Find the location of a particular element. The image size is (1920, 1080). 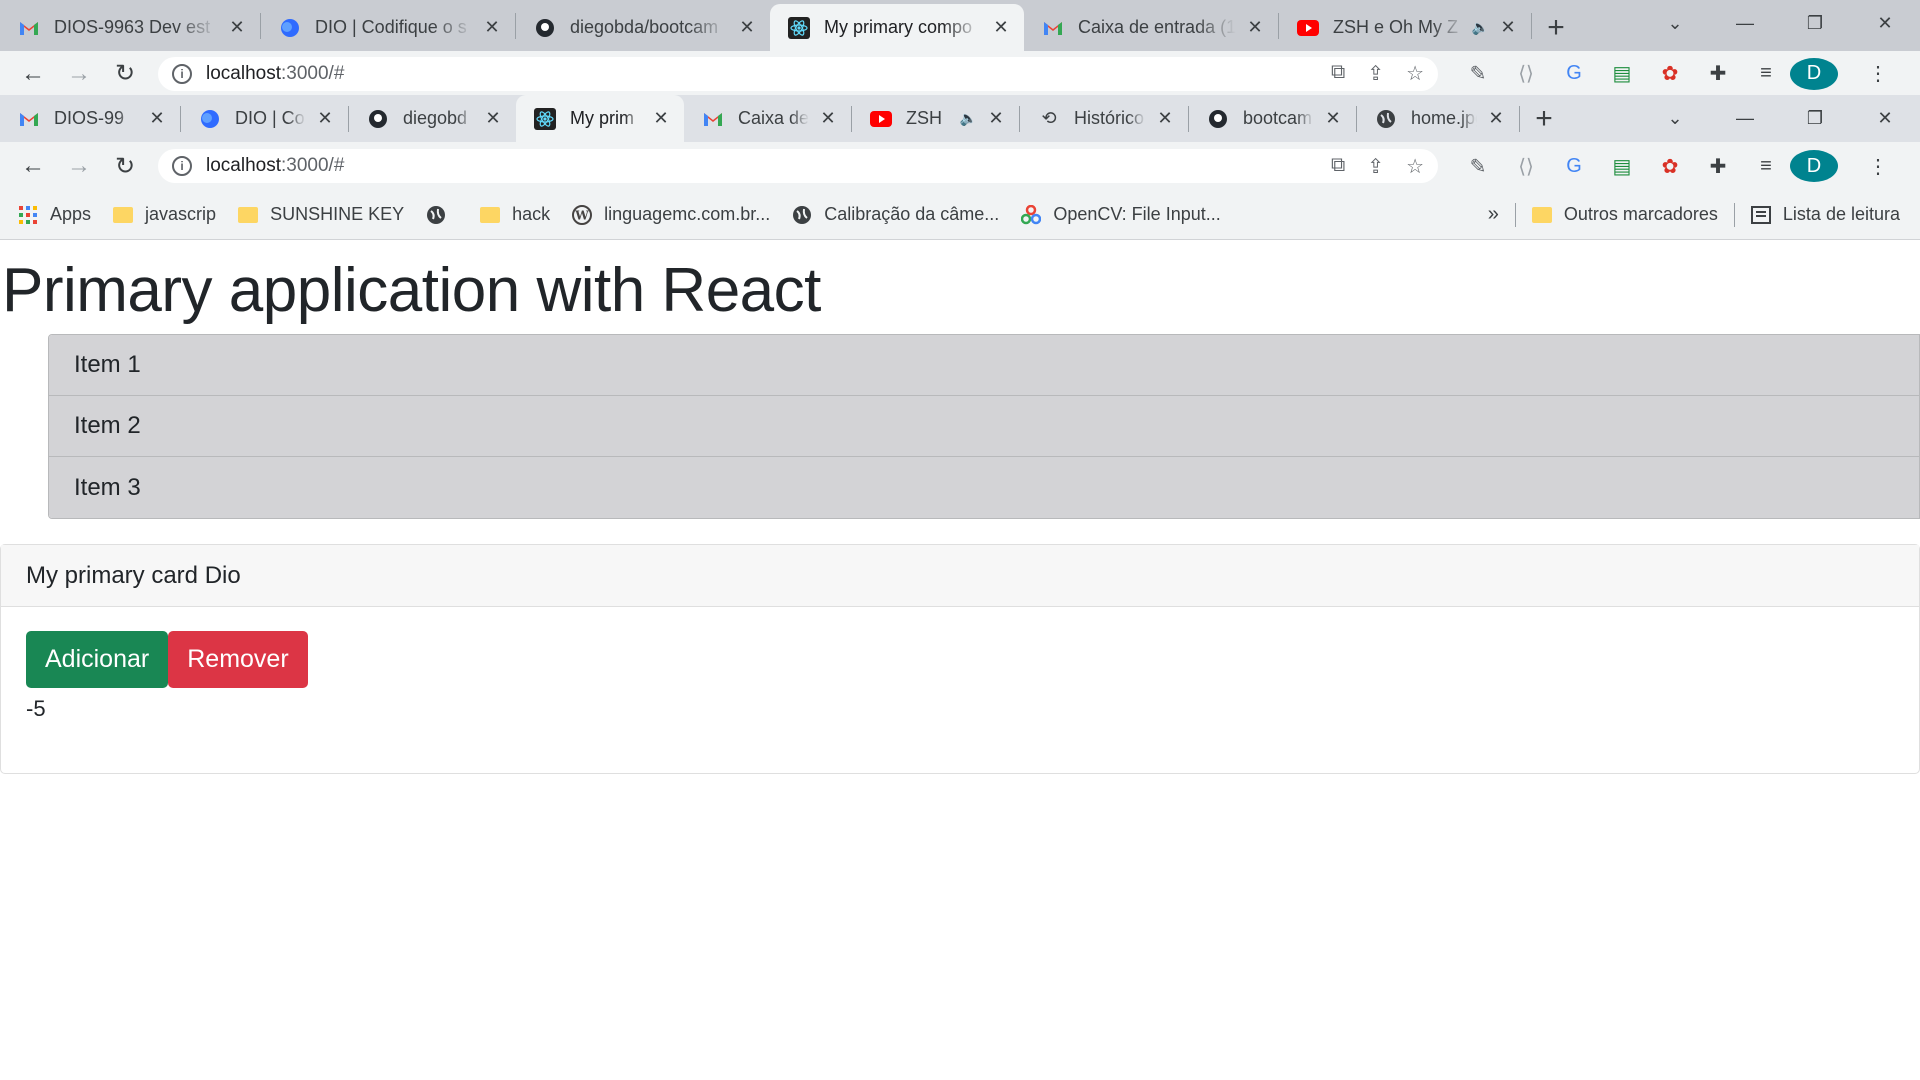

bookmark-sunshine-key: SUNSHINE KEY is located at coordinates (321, 214).